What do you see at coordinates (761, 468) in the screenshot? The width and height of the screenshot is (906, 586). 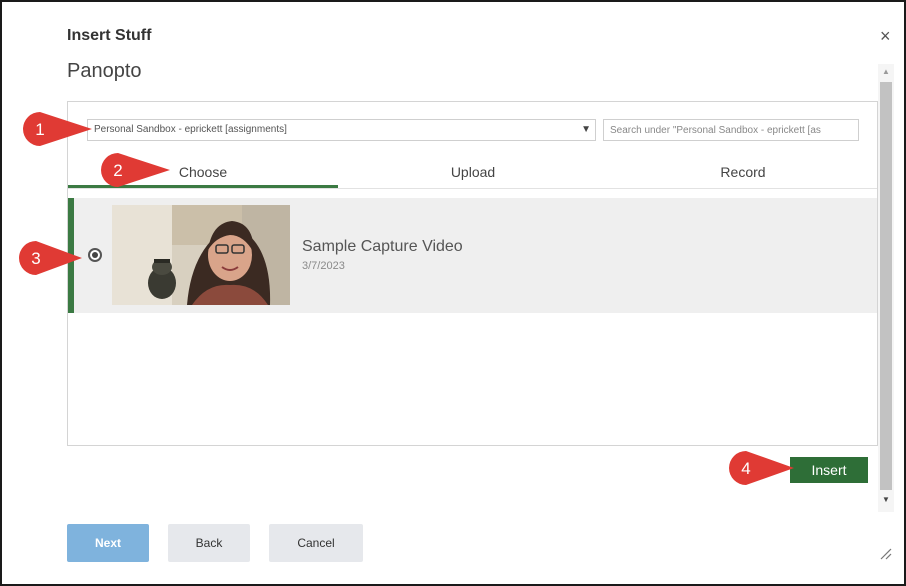 I see `callout-4-marker: 4` at bounding box center [761, 468].